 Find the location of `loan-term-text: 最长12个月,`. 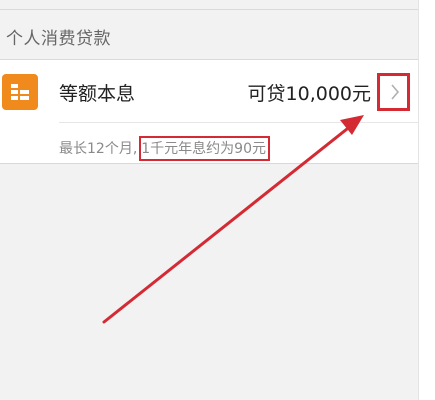

loan-term-text: 最长12个月, is located at coordinates (98, 149).